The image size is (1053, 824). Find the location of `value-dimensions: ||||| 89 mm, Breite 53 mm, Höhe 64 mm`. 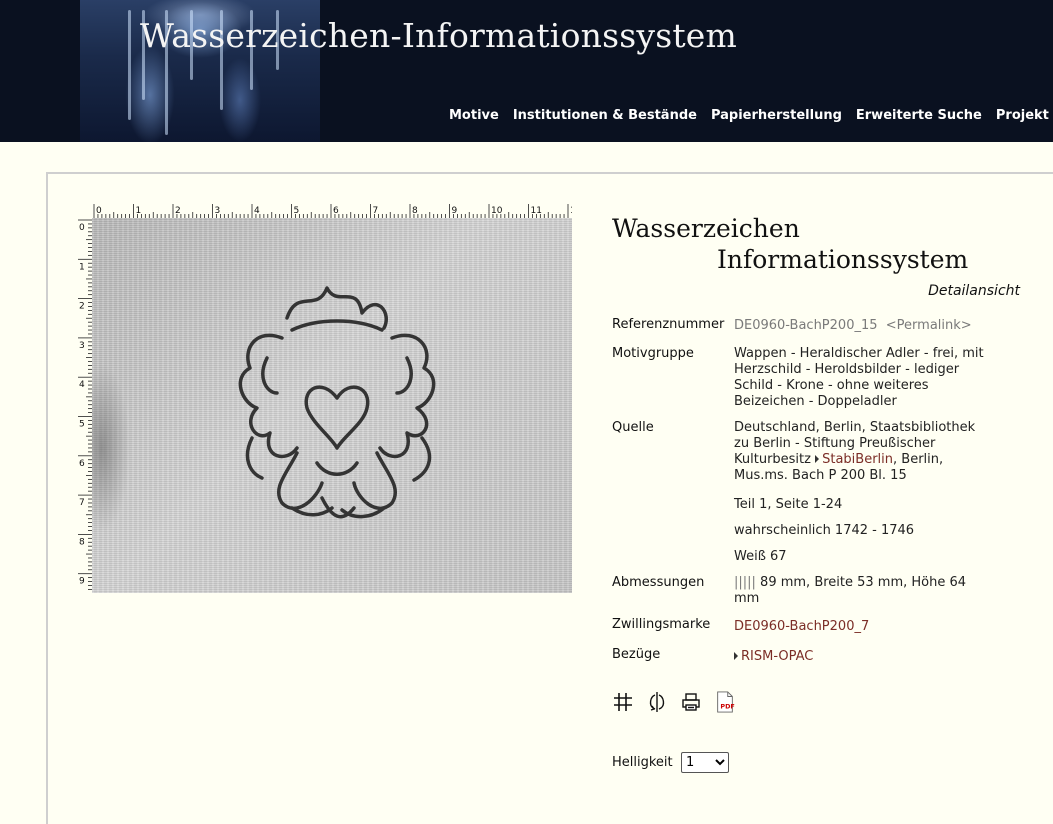

value-dimensions: ||||| 89 mm, Breite 53 mm, Höhe 64 mm is located at coordinates (859, 591).